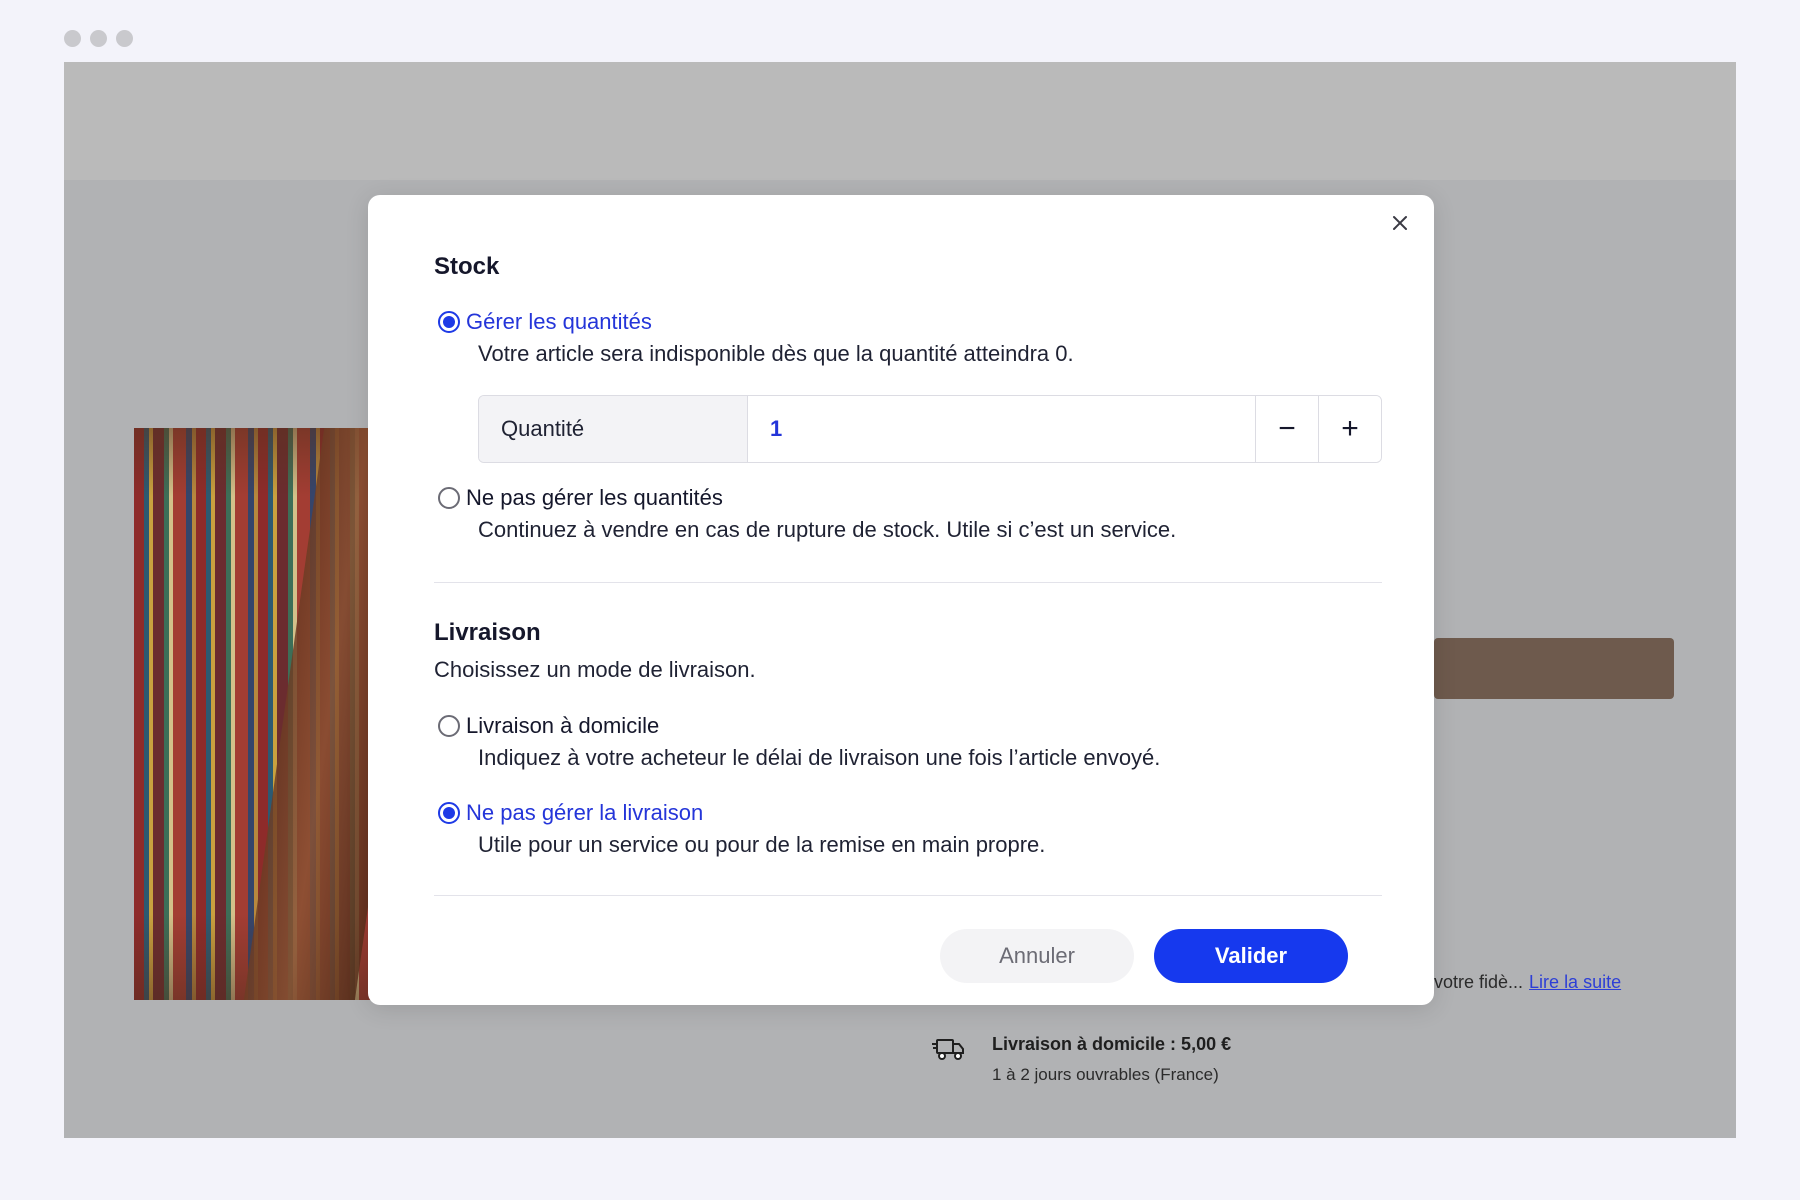 The image size is (1800, 1200). What do you see at coordinates (1037, 956) in the screenshot?
I see `cancel-button: Annuler` at bounding box center [1037, 956].